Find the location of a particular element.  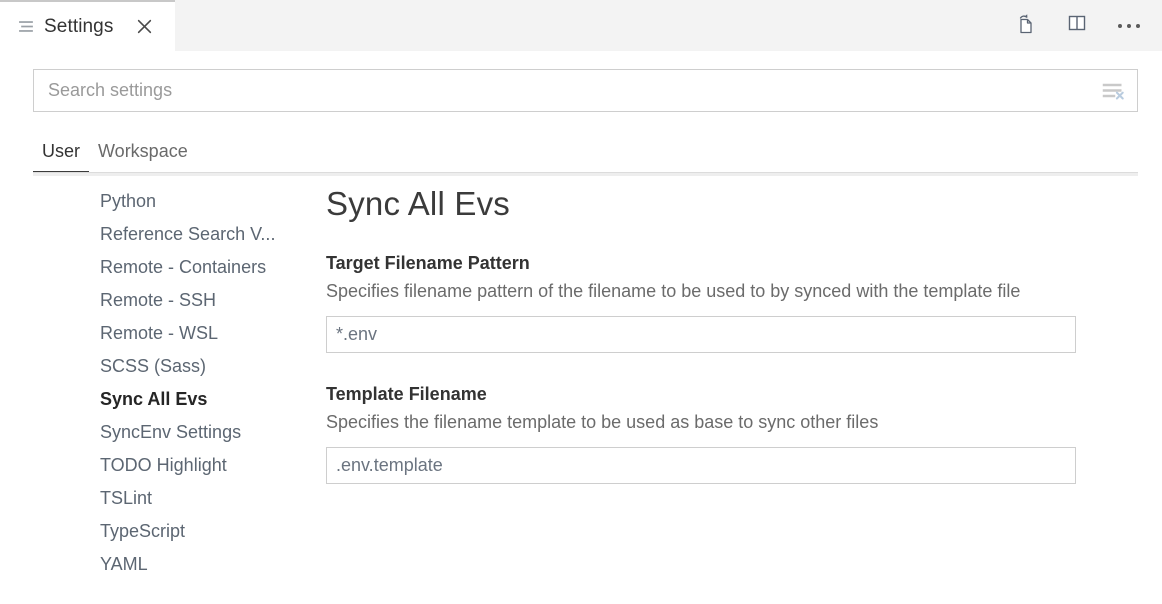

open-json-file-icon is located at coordinates (1025, 25).